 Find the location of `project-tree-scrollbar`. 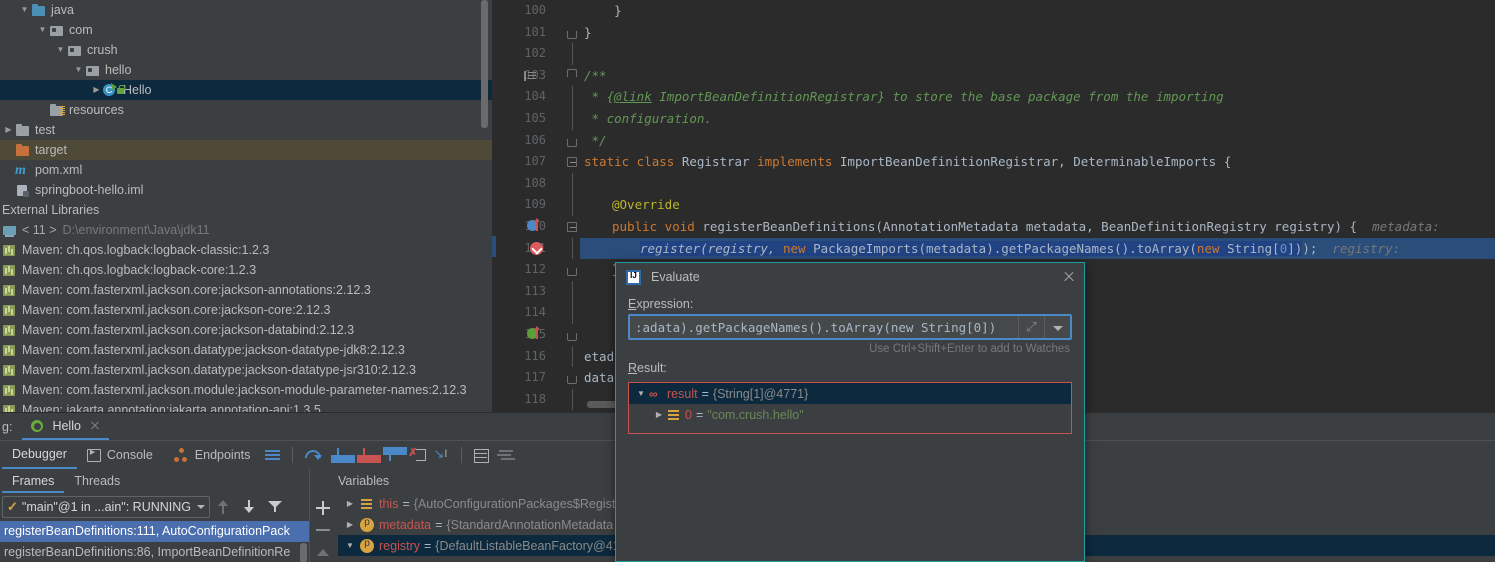

project-tree-scrollbar is located at coordinates (484, 64).